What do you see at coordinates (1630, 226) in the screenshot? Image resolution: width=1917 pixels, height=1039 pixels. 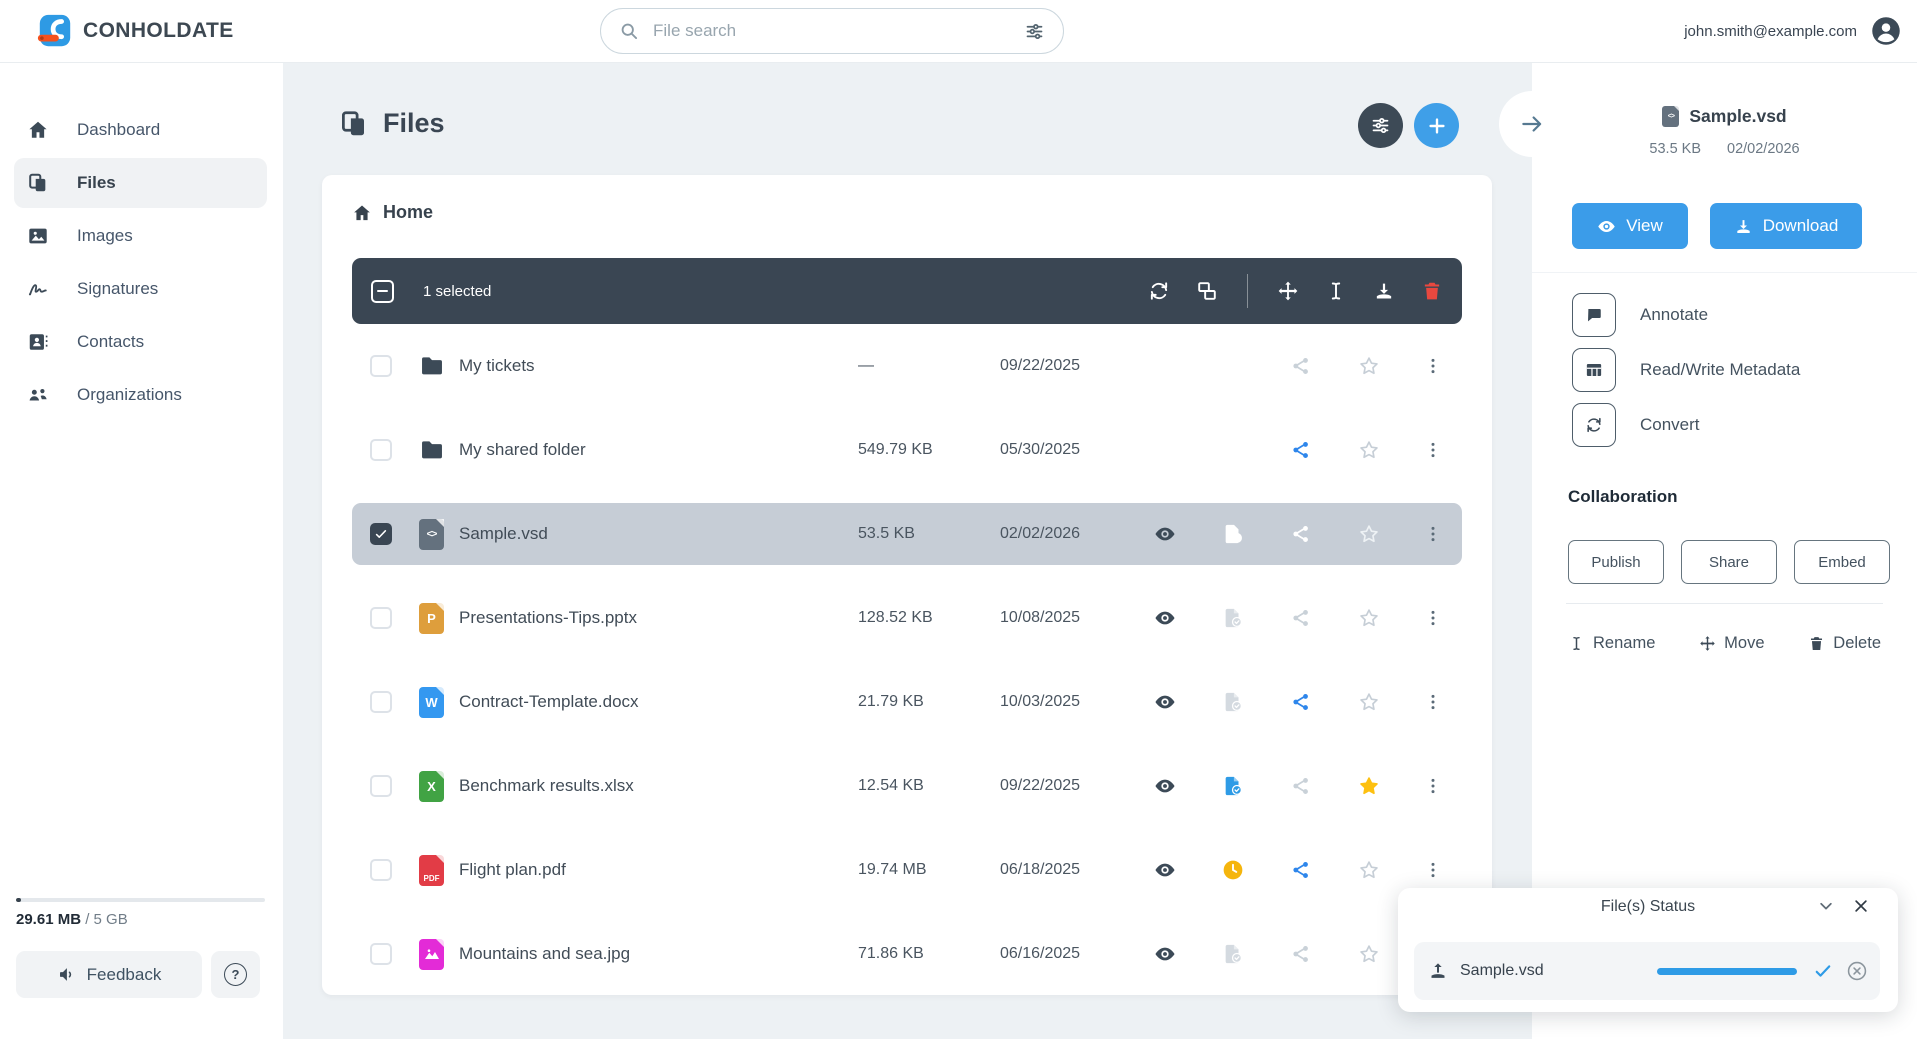 I see `view-button: View` at bounding box center [1630, 226].